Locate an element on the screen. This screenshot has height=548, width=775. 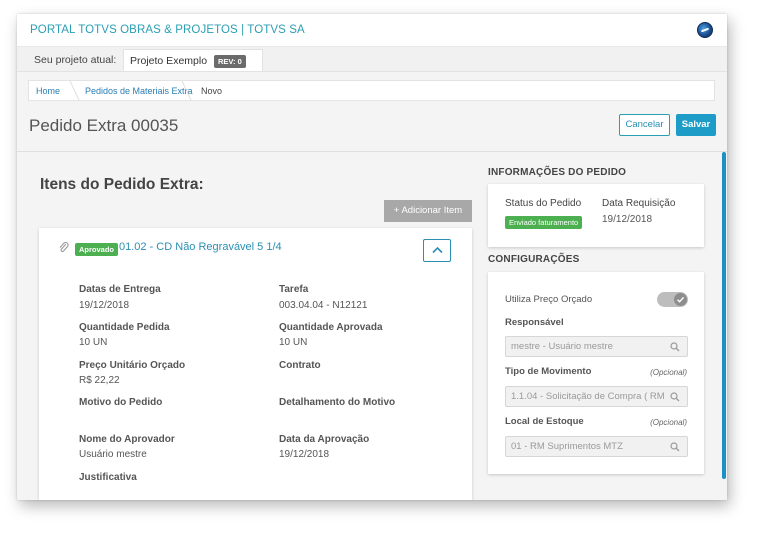
breadcrumb-current: Novo is located at coordinates (212, 91).